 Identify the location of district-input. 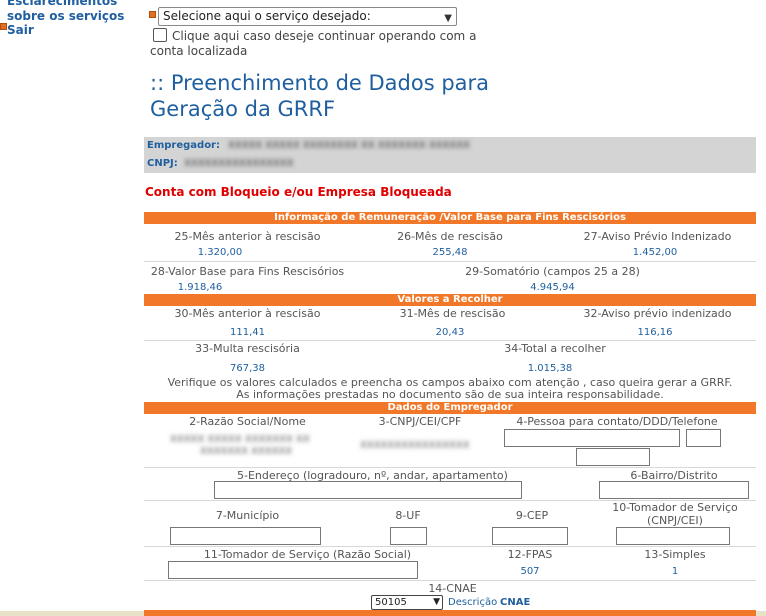
(674, 490).